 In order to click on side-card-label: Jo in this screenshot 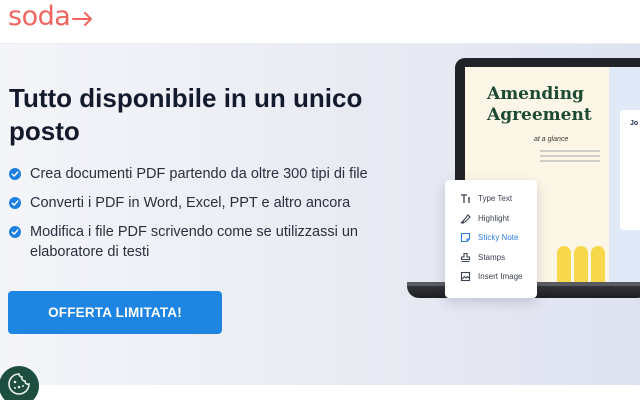, I will do `click(634, 123)`.